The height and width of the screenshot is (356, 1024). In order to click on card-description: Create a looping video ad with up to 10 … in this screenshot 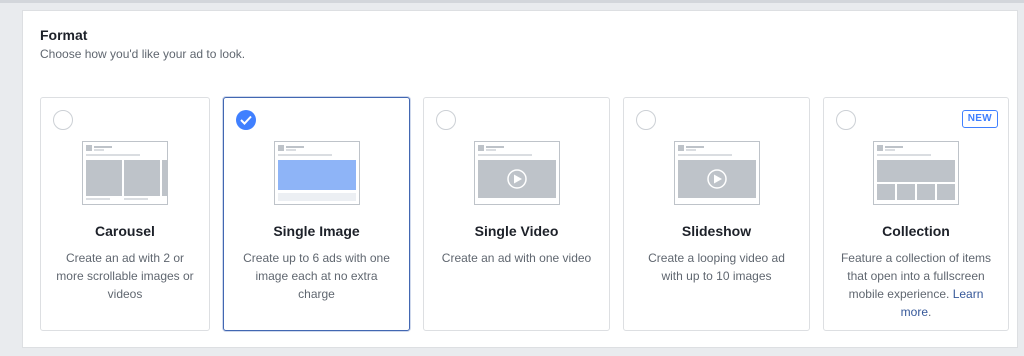, I will do `click(716, 267)`.